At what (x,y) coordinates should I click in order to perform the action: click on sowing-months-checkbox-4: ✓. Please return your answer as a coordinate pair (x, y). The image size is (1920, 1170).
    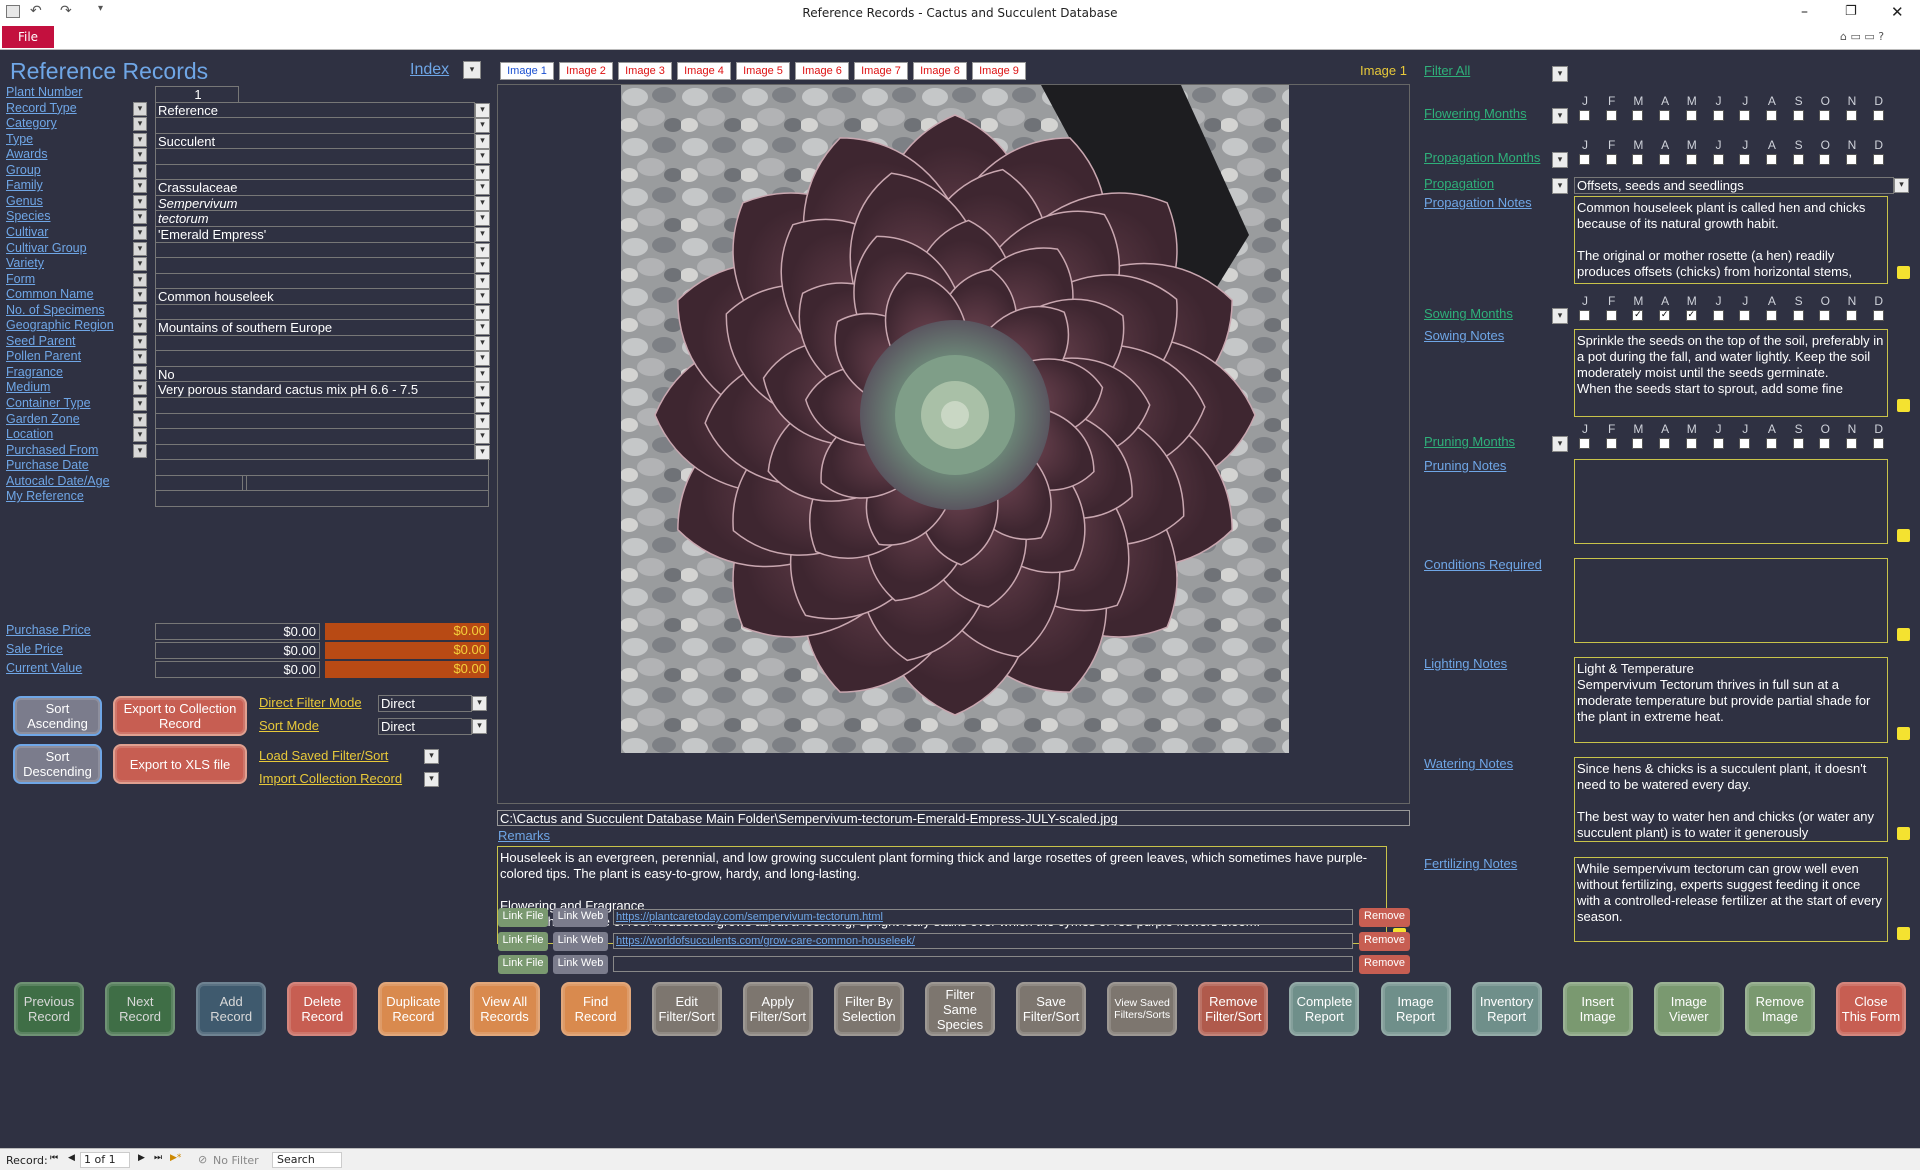
    Looking at the image, I should click on (1691, 315).